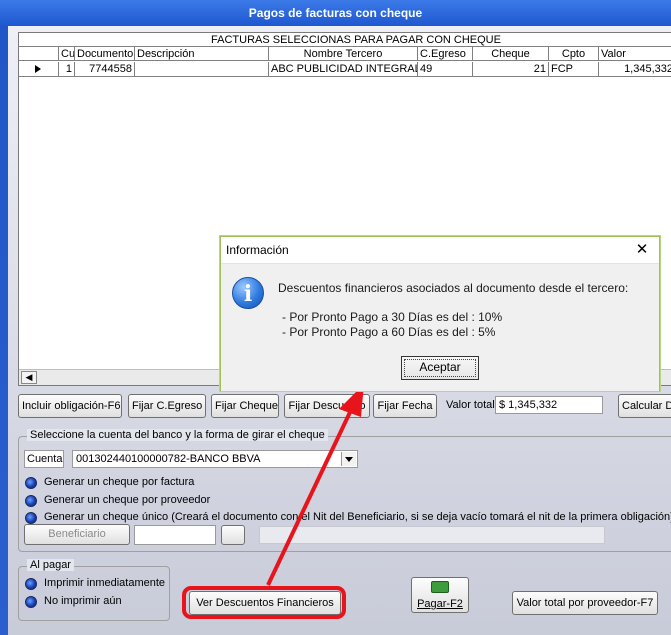  What do you see at coordinates (444, 53) in the screenshot?
I see `col-header-c-egreso: C.Egreso` at bounding box center [444, 53].